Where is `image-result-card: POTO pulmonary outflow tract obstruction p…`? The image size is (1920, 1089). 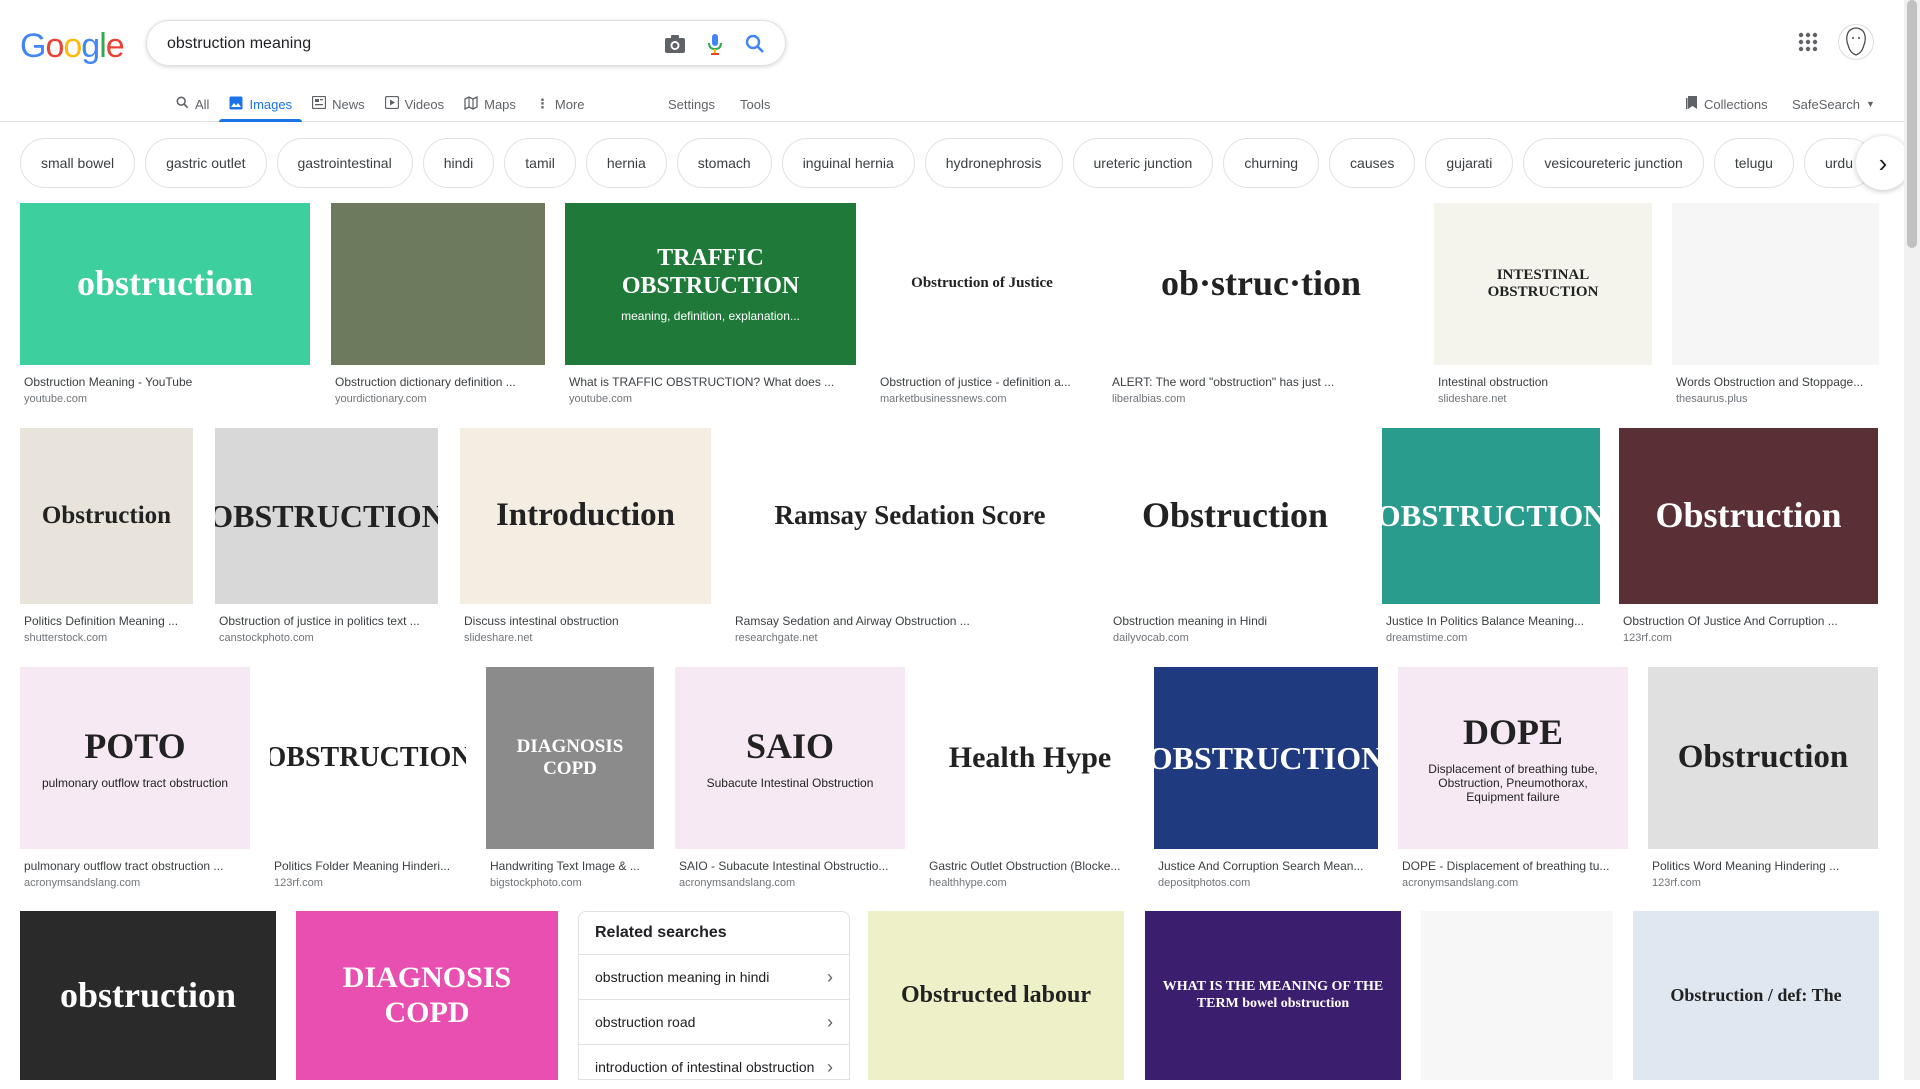 image-result-card: POTO pulmonary outflow tract obstruction p… is located at coordinates (135, 781).